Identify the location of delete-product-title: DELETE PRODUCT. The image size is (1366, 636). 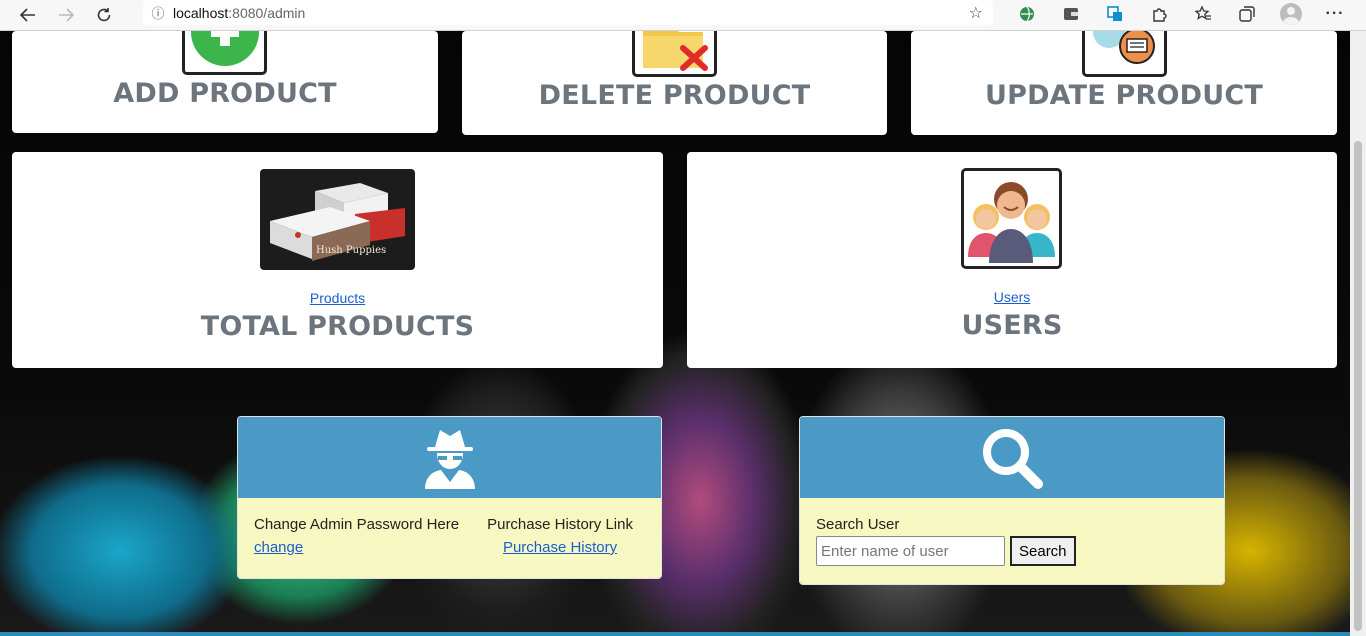
(674, 95).